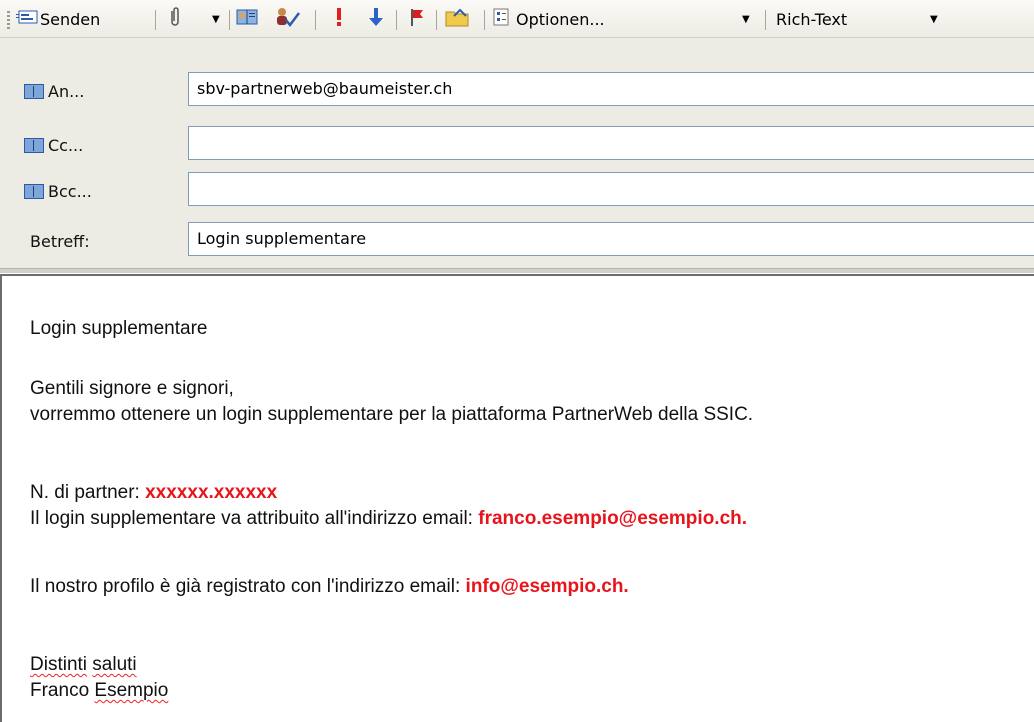 This screenshot has width=1034, height=722. I want to click on signature-line: Franco Esempio, so click(99, 691).